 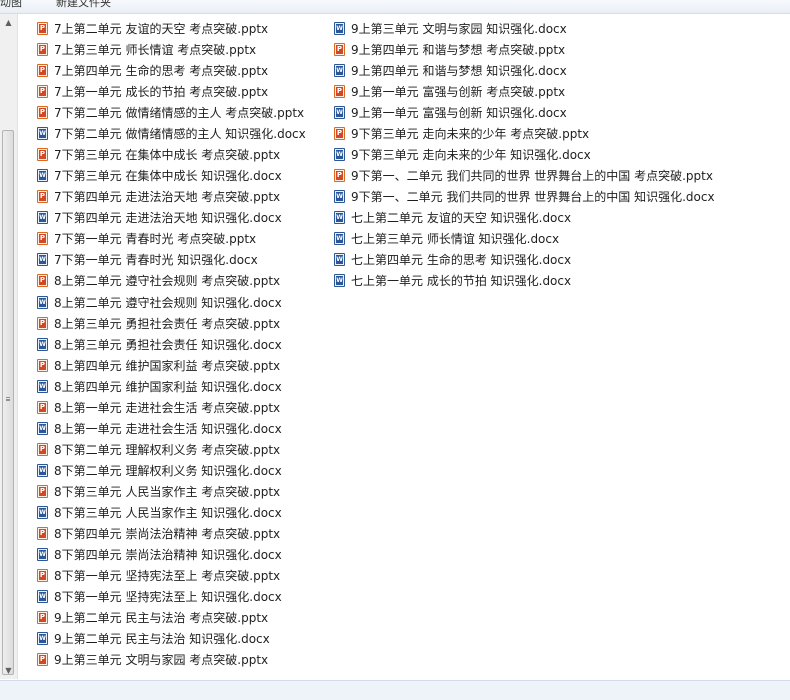 I want to click on file-item: 七上第四单元 生命的思考 知识强化.docx, so click(x=452, y=259).